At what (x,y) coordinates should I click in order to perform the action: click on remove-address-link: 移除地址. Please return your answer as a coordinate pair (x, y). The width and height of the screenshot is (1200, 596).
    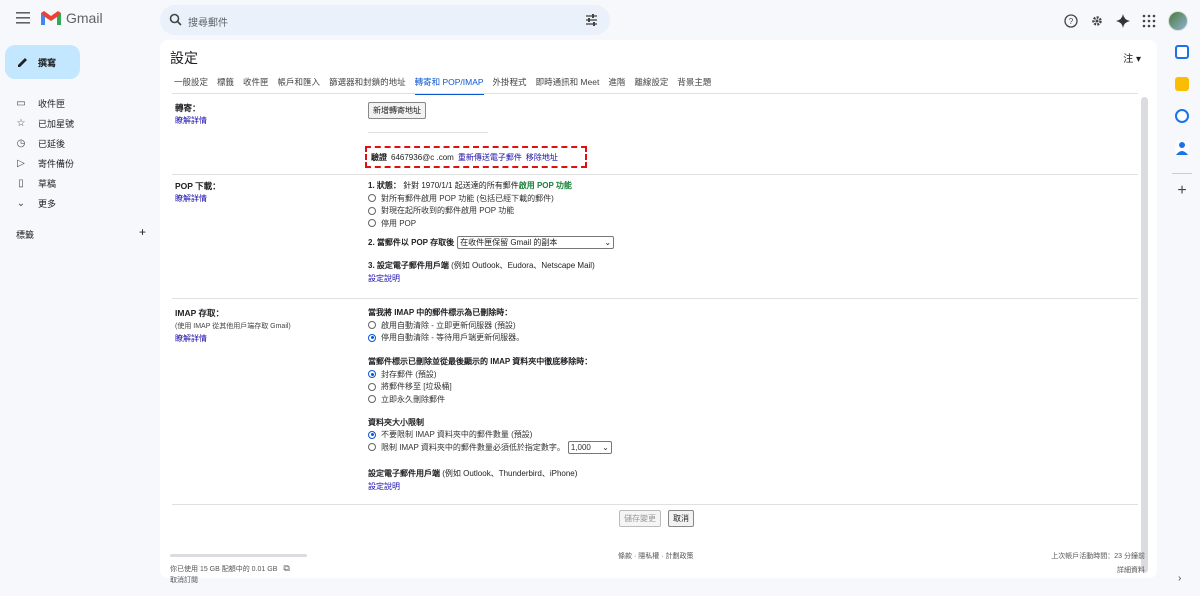
    Looking at the image, I should click on (542, 157).